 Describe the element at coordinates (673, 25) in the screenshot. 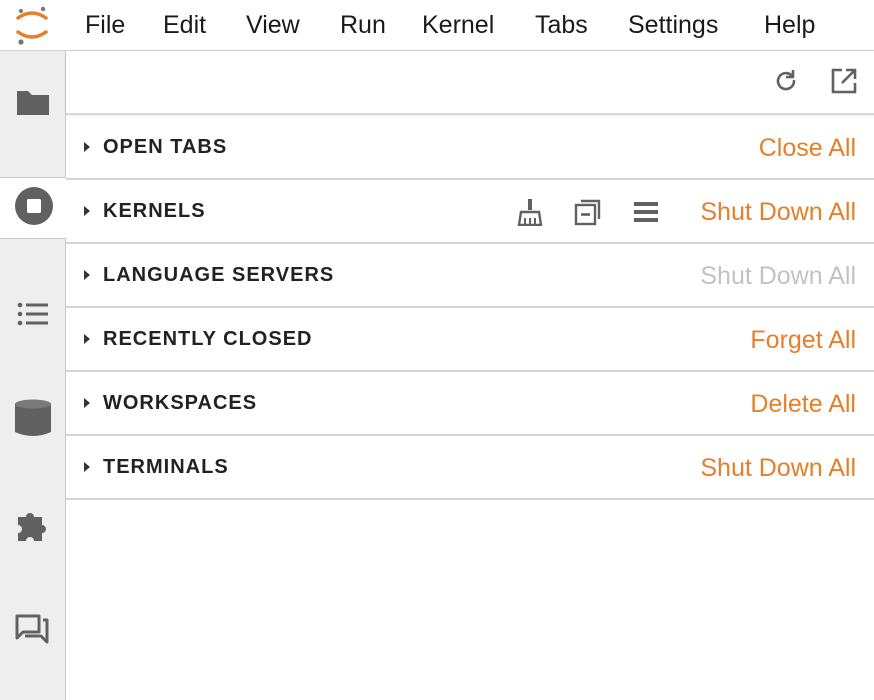

I see `menu-settings: Settings` at that location.